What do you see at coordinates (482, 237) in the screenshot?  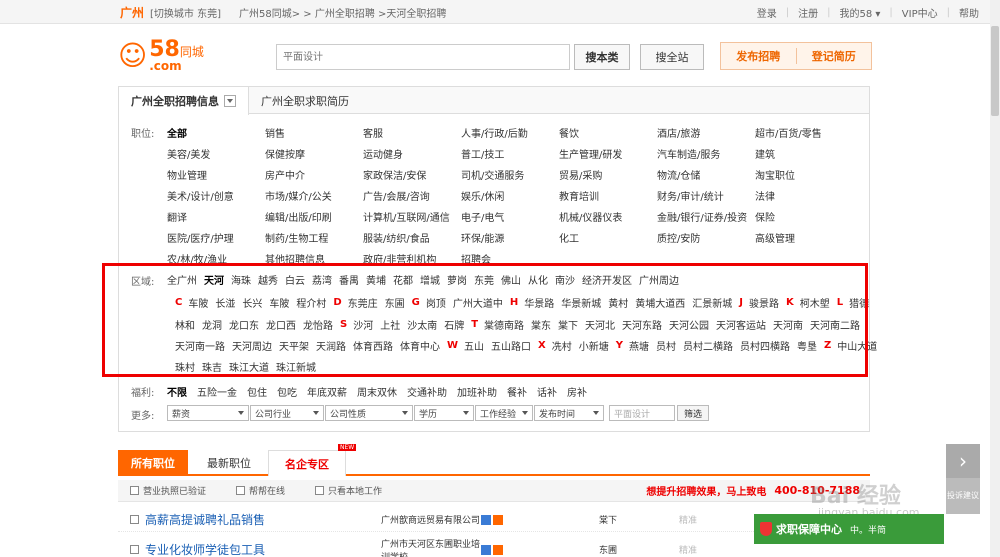 I see `position-option: 环保/能源` at bounding box center [482, 237].